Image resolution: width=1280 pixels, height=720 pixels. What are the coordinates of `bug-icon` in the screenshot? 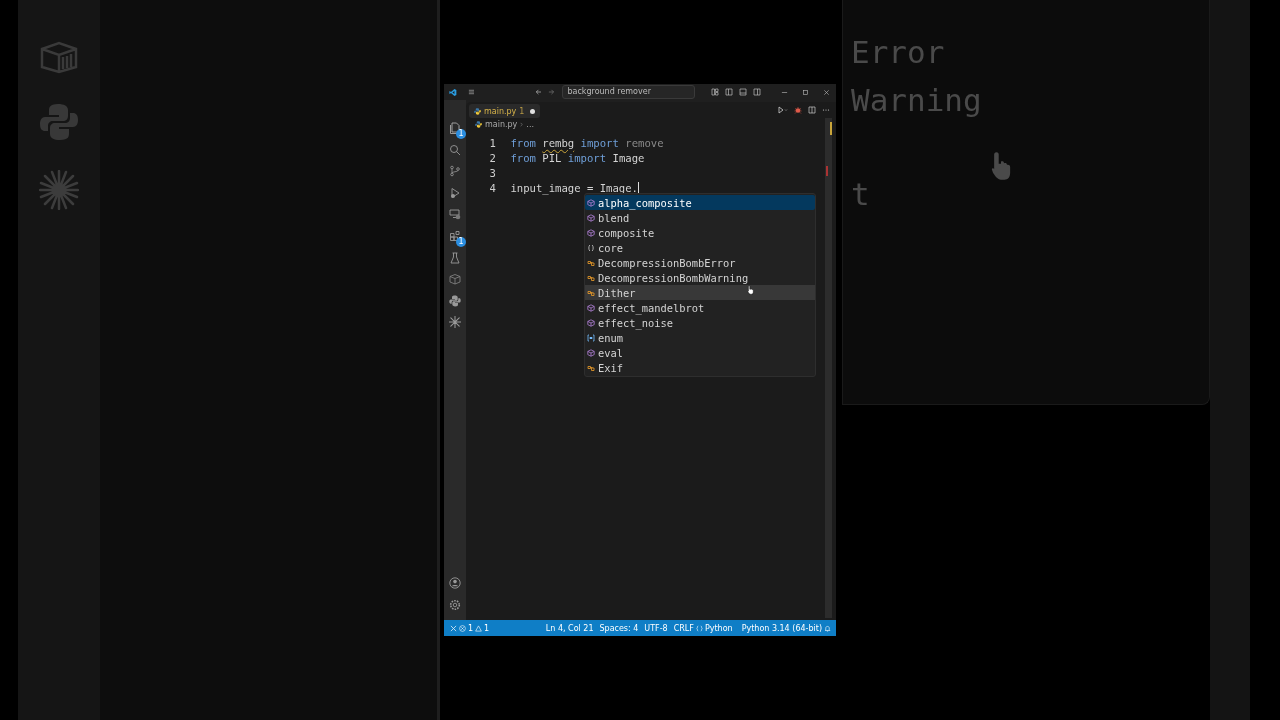 It's located at (798, 110).